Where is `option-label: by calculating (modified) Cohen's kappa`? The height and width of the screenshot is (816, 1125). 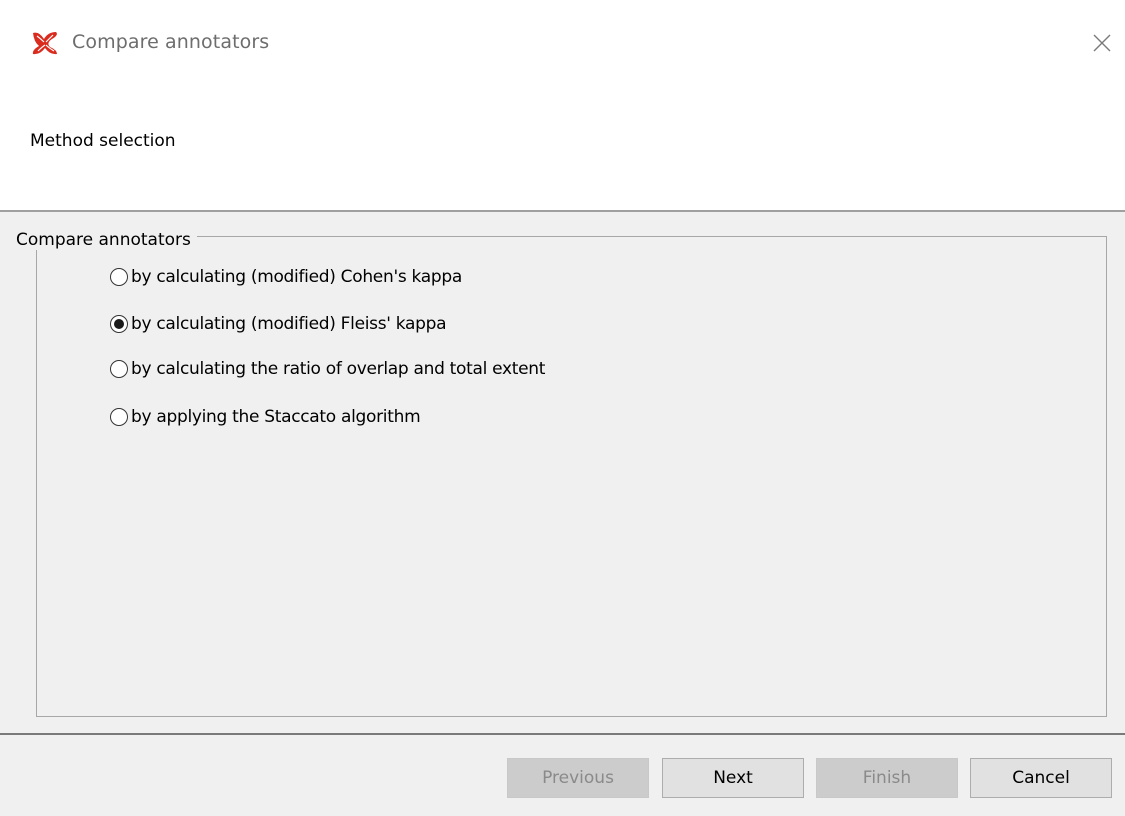
option-label: by calculating (modified) Cohen's kappa is located at coordinates (296, 277).